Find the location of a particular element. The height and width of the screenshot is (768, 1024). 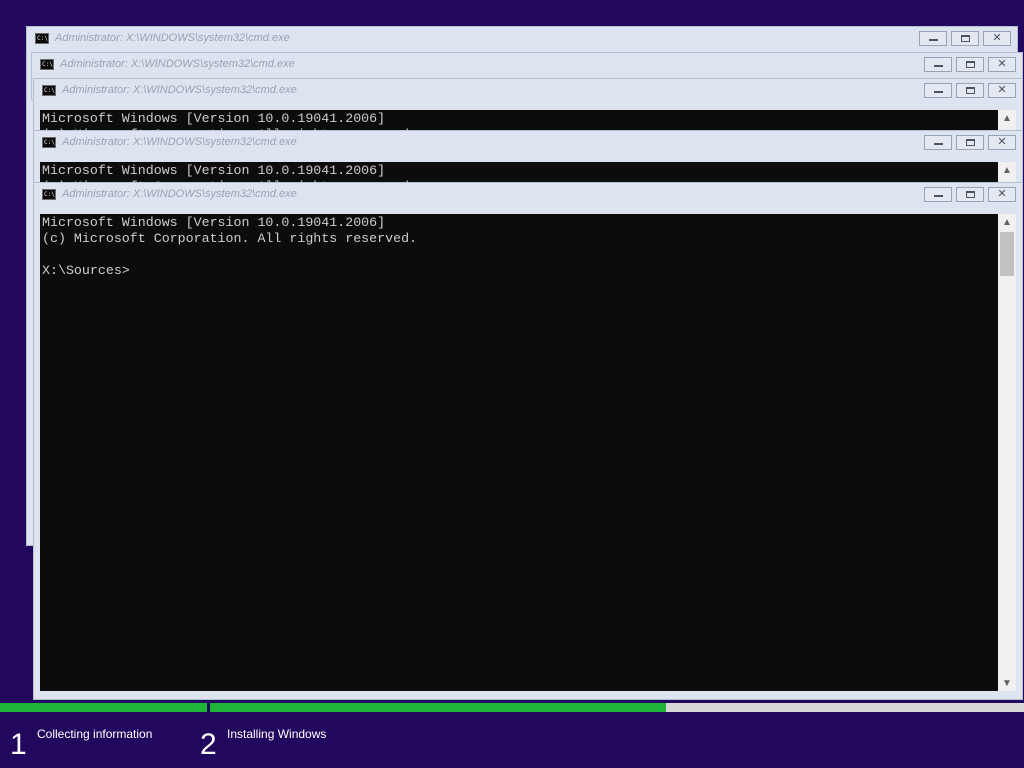

progress-segment-installing is located at coordinates (617, 707).